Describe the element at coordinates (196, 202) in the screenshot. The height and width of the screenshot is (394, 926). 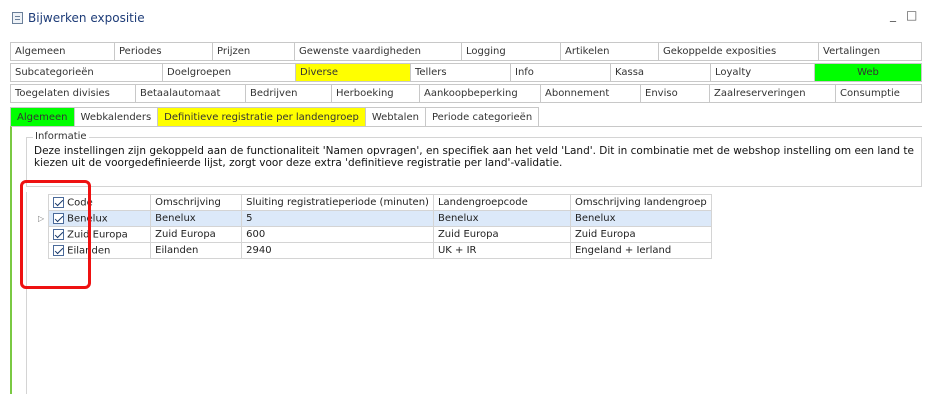
I see `column-header-omschrijving: Omschrijving` at that location.